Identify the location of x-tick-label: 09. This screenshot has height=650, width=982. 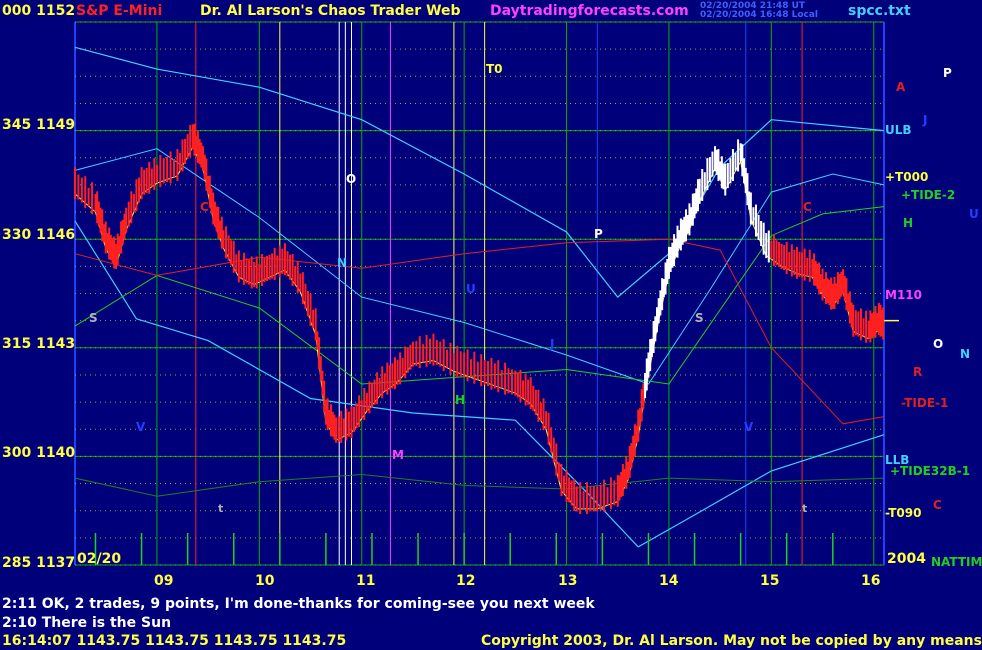
(164, 581).